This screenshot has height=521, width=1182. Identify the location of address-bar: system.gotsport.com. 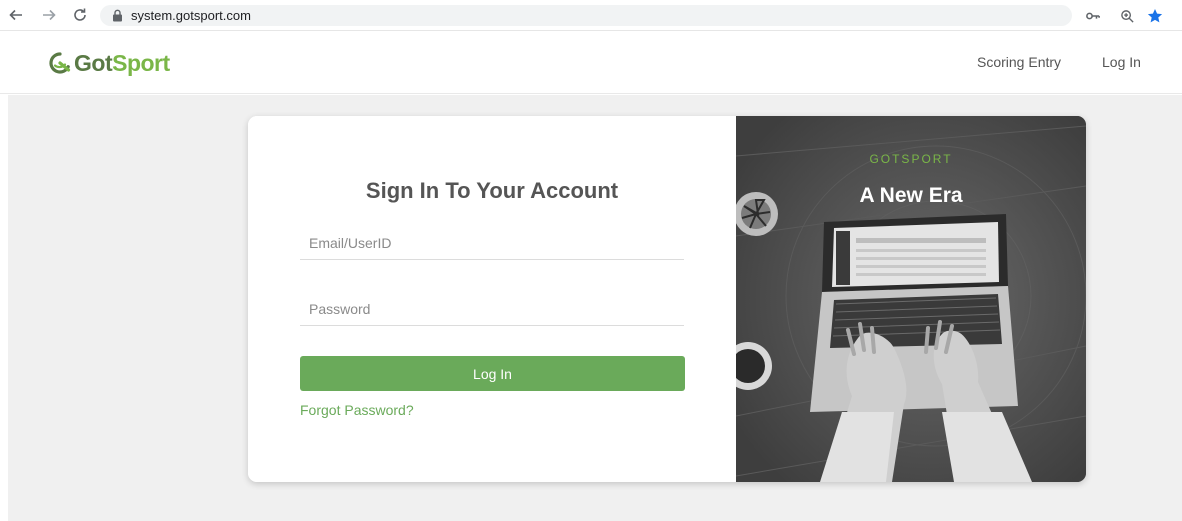
(631, 15).